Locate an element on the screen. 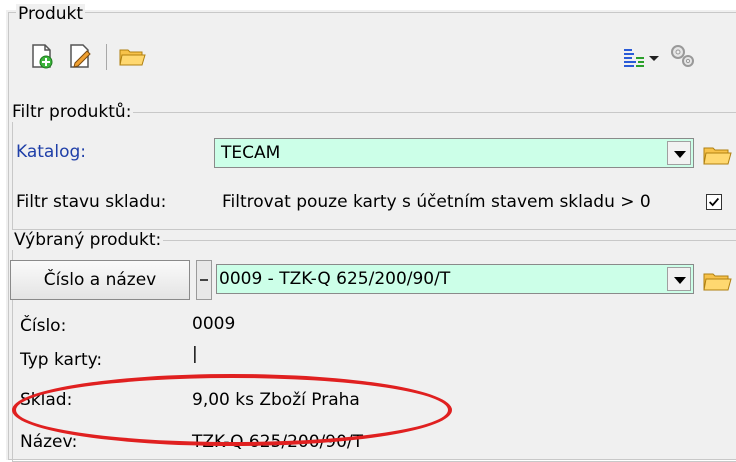 The height and width of the screenshot is (462, 736). number-value: 0009 is located at coordinates (214, 324).